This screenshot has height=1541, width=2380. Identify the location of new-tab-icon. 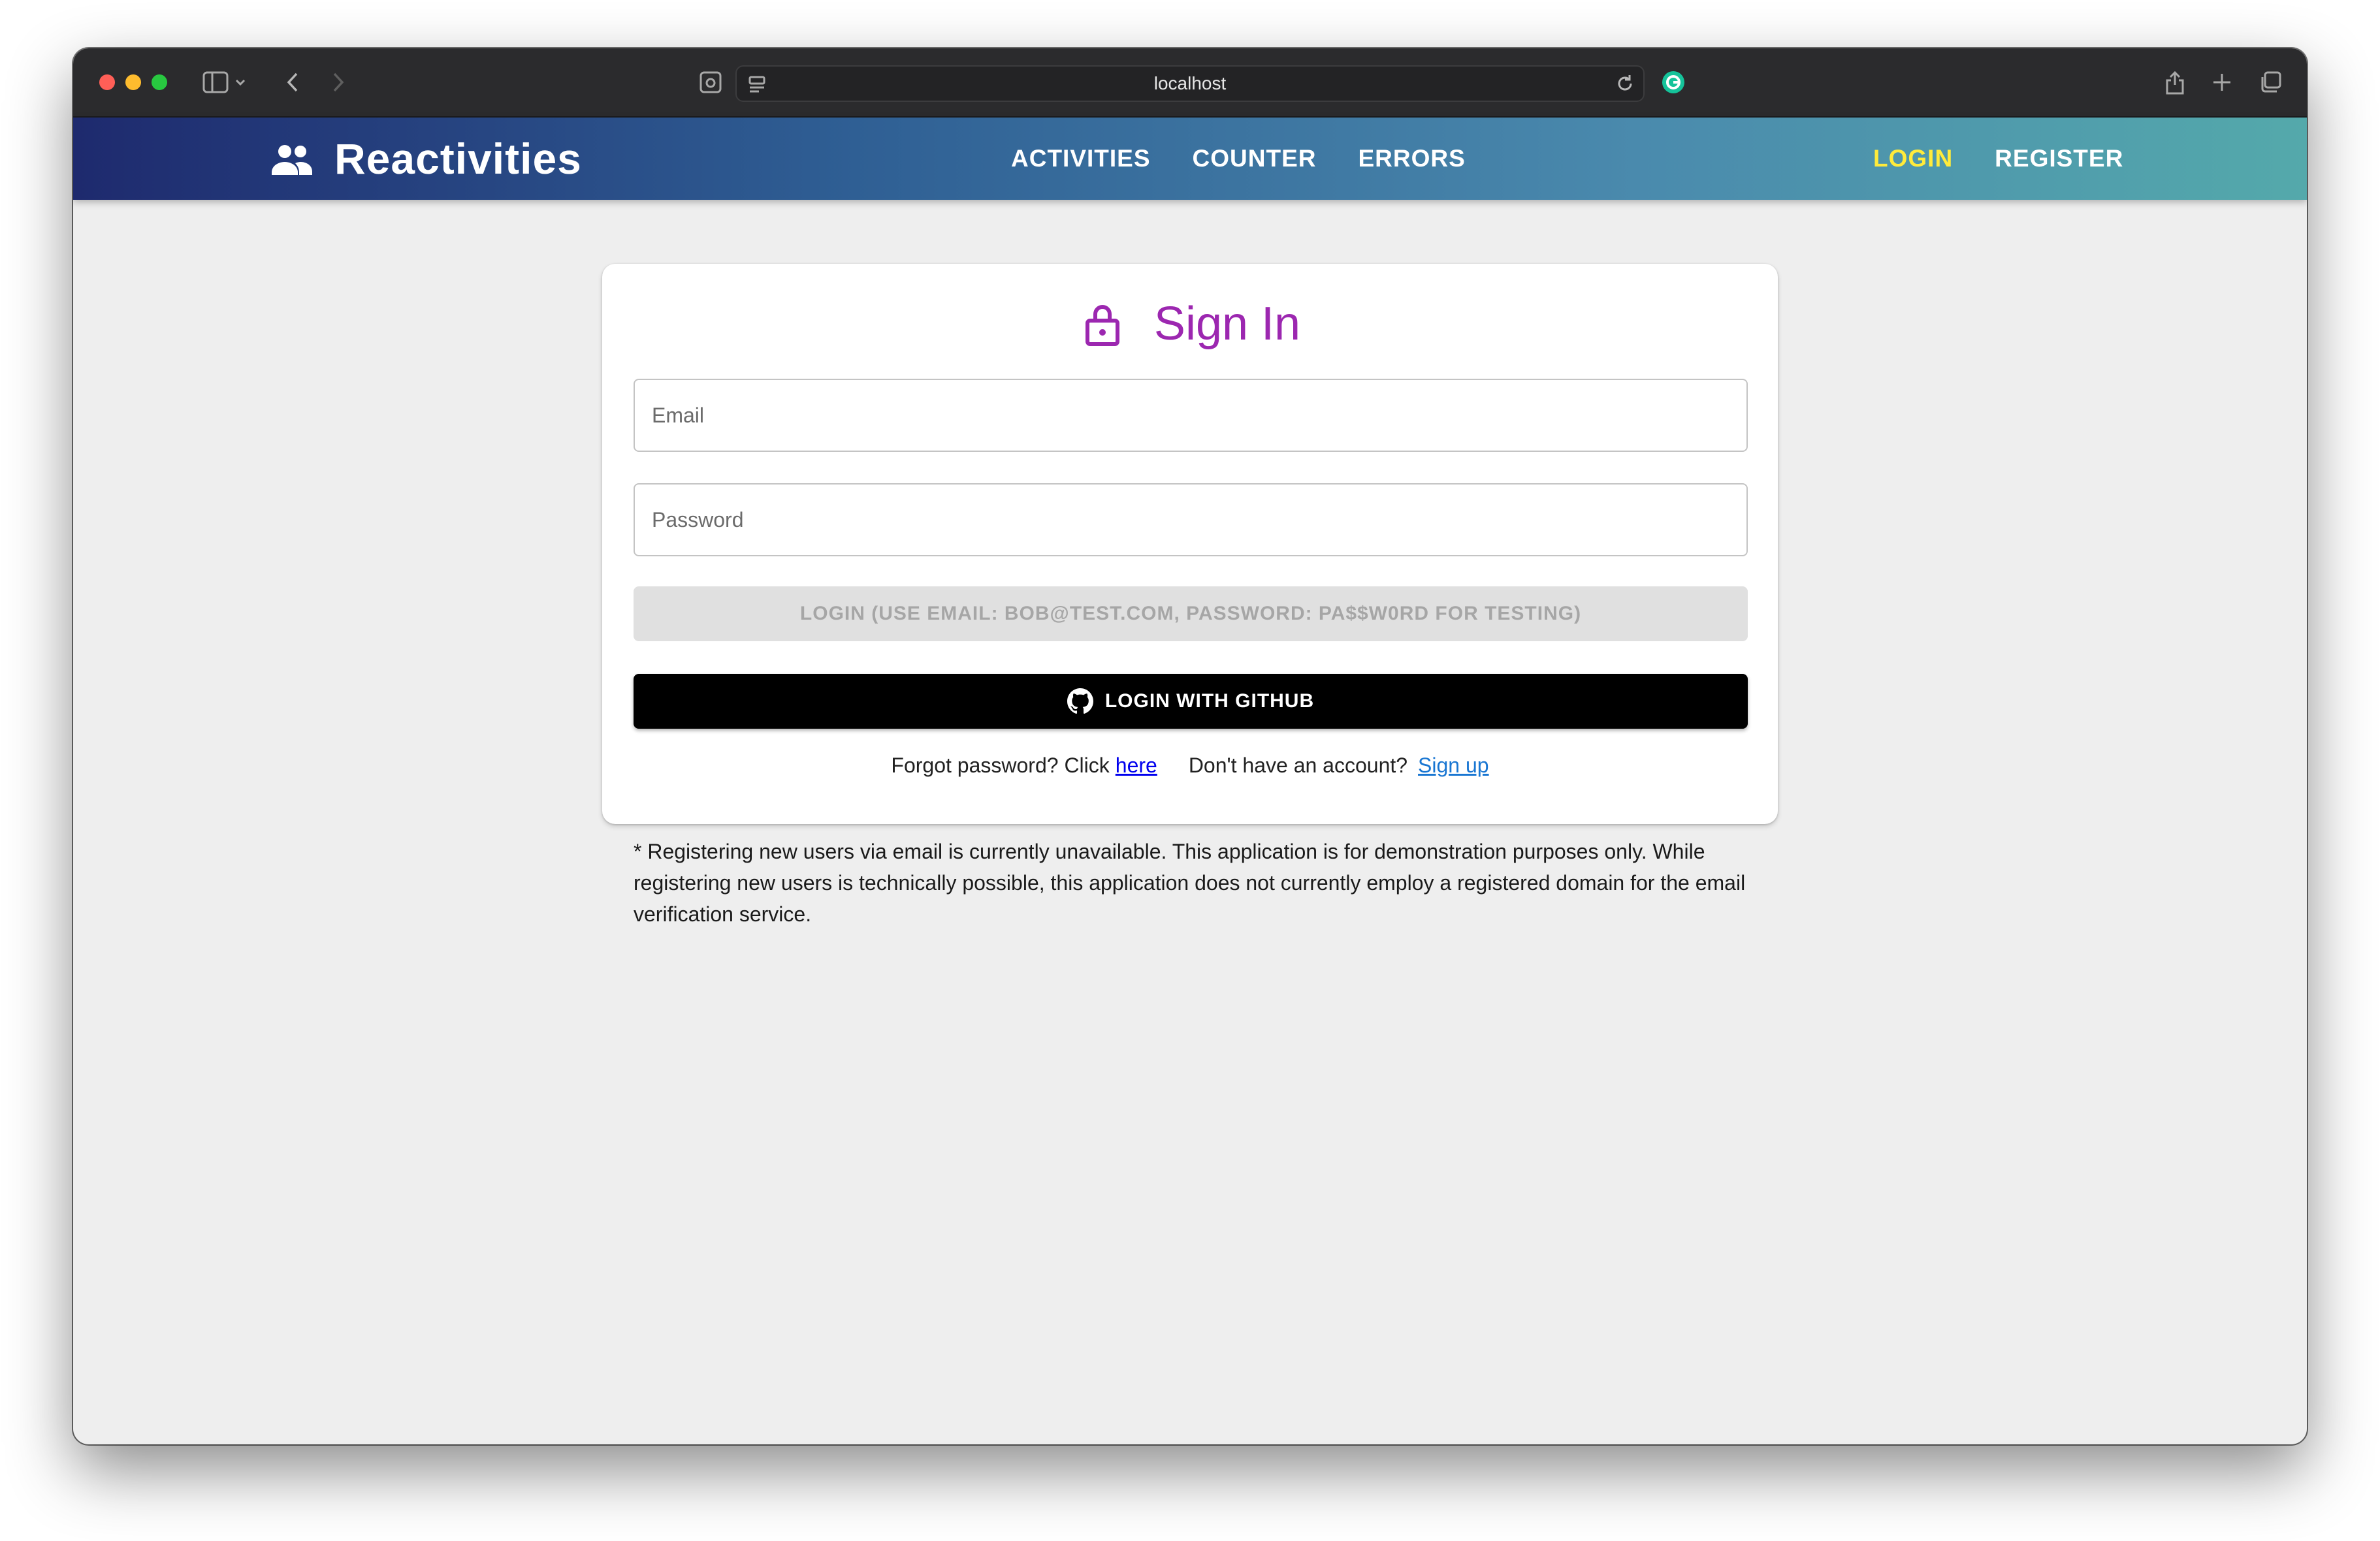
(2222, 82).